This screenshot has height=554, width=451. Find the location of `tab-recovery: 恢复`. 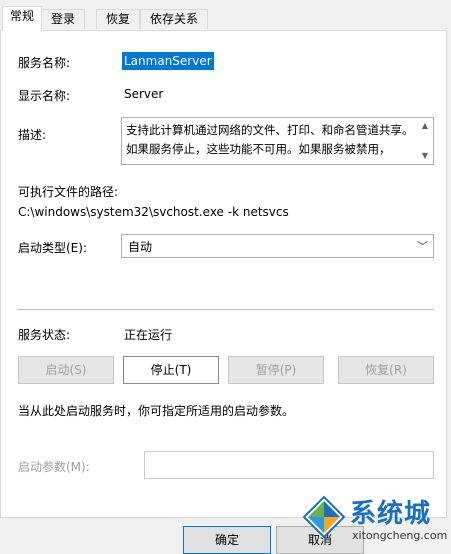

tab-recovery: 恢复 is located at coordinates (118, 19).